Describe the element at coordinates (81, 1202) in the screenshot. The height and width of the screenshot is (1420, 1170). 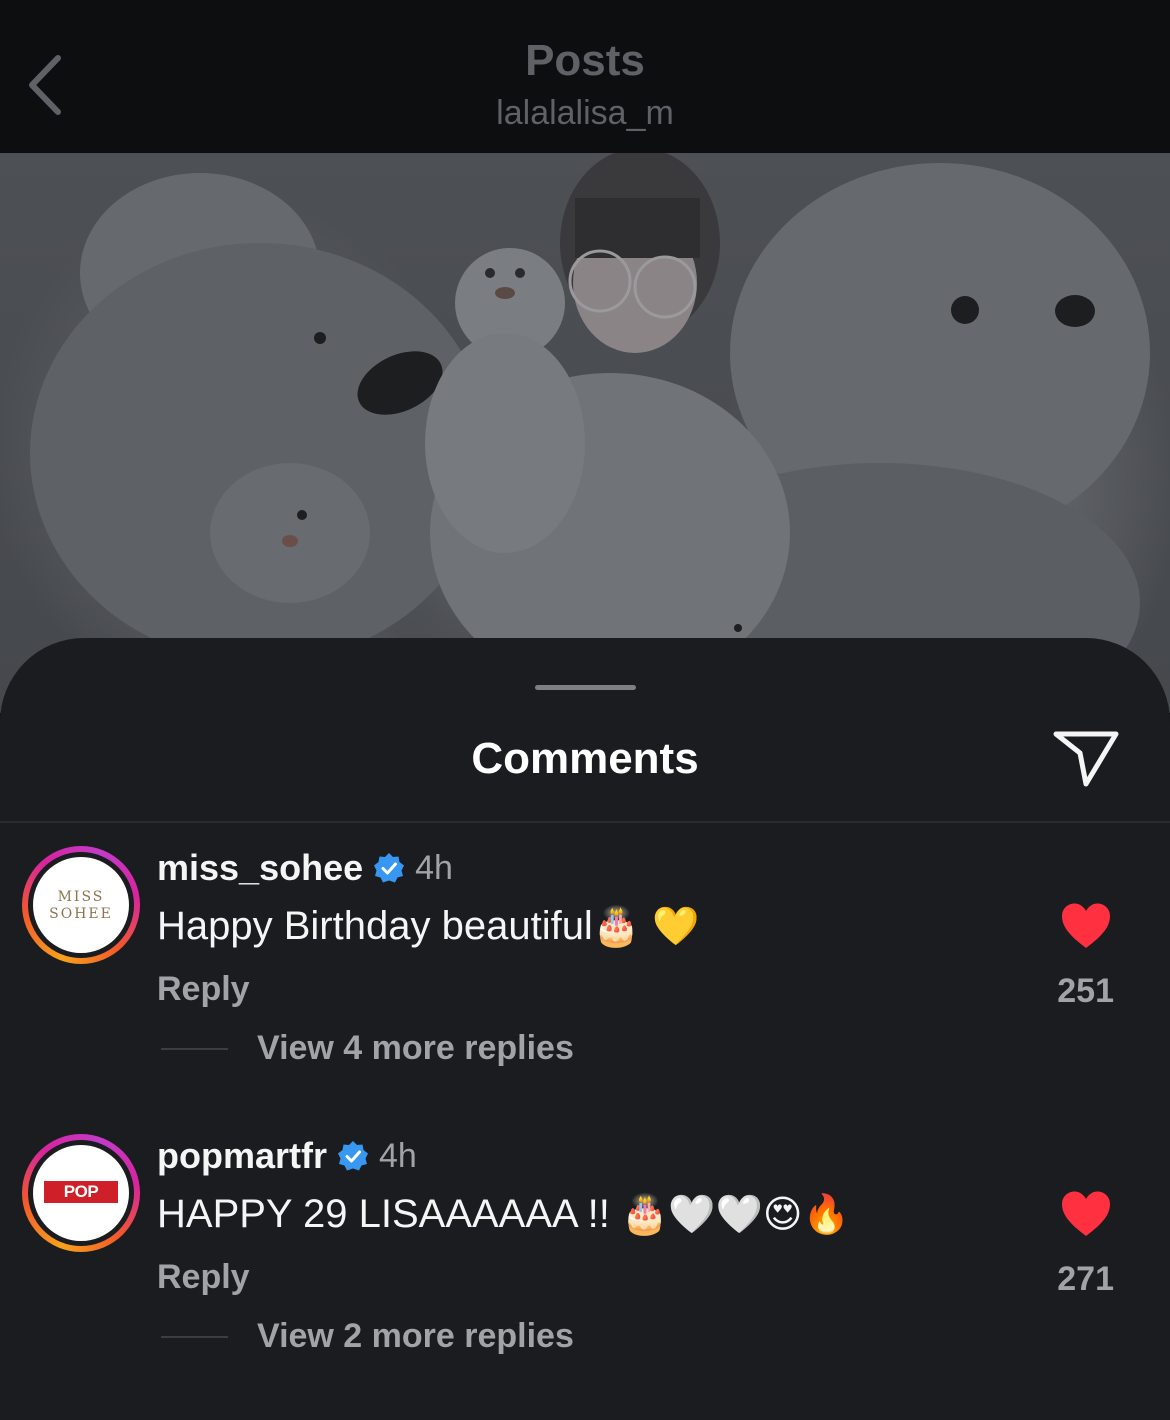
I see `pop-mart-logo: POP MART` at that location.